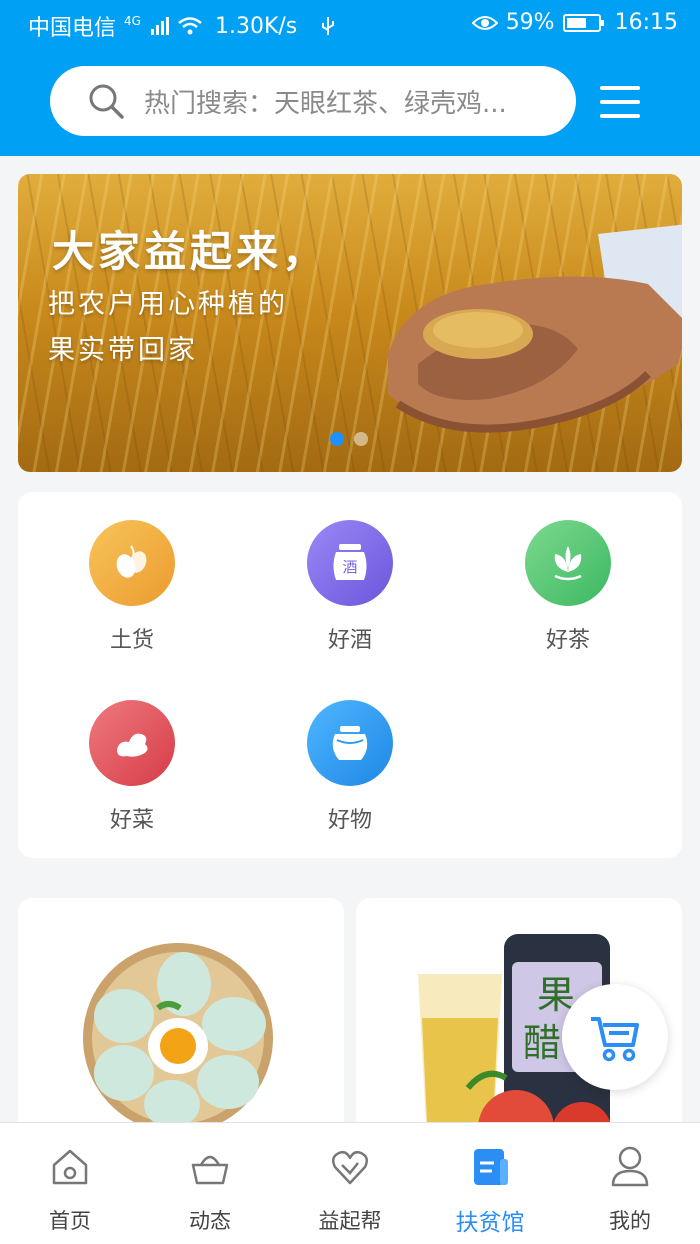 This screenshot has width=700, height=1244. Describe the element at coordinates (256, 26) in the screenshot. I see `network-speed: 1.30K/s` at that location.